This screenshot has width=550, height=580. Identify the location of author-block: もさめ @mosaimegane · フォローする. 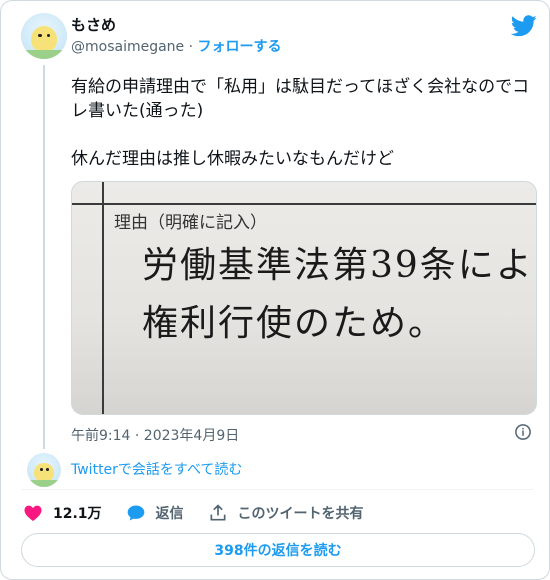
(176, 36).